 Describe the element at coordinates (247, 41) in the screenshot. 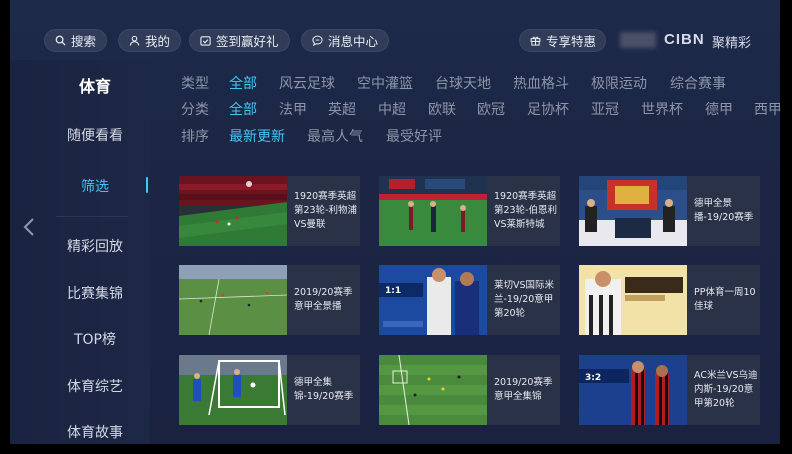

I see `checkin-label: 签到赢好礼` at that location.